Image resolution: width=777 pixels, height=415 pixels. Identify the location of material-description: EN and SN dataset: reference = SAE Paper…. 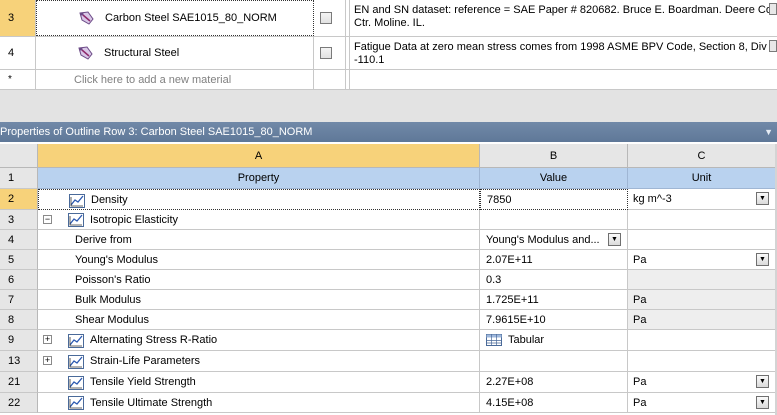
(565, 17).